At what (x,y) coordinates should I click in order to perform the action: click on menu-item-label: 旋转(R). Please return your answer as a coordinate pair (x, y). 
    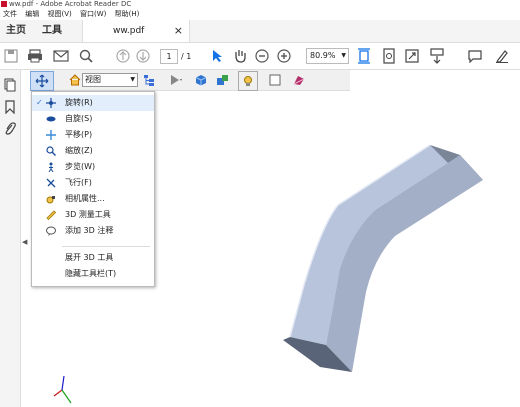
    Looking at the image, I should click on (79, 102).